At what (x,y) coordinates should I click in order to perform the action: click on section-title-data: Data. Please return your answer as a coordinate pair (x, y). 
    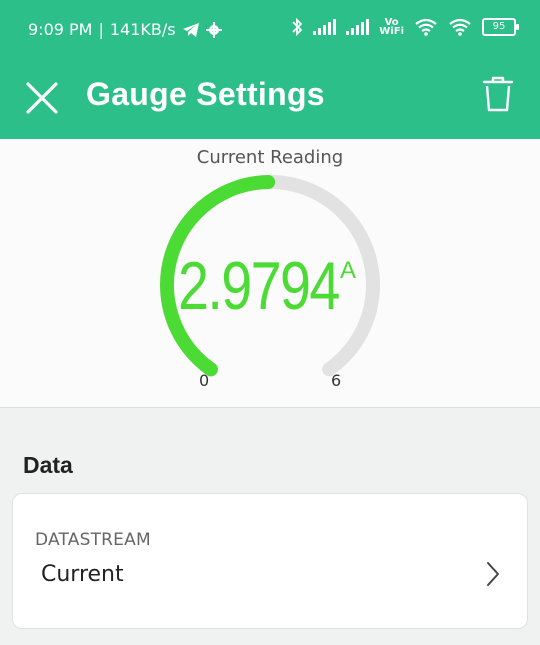
    Looking at the image, I should click on (48, 465).